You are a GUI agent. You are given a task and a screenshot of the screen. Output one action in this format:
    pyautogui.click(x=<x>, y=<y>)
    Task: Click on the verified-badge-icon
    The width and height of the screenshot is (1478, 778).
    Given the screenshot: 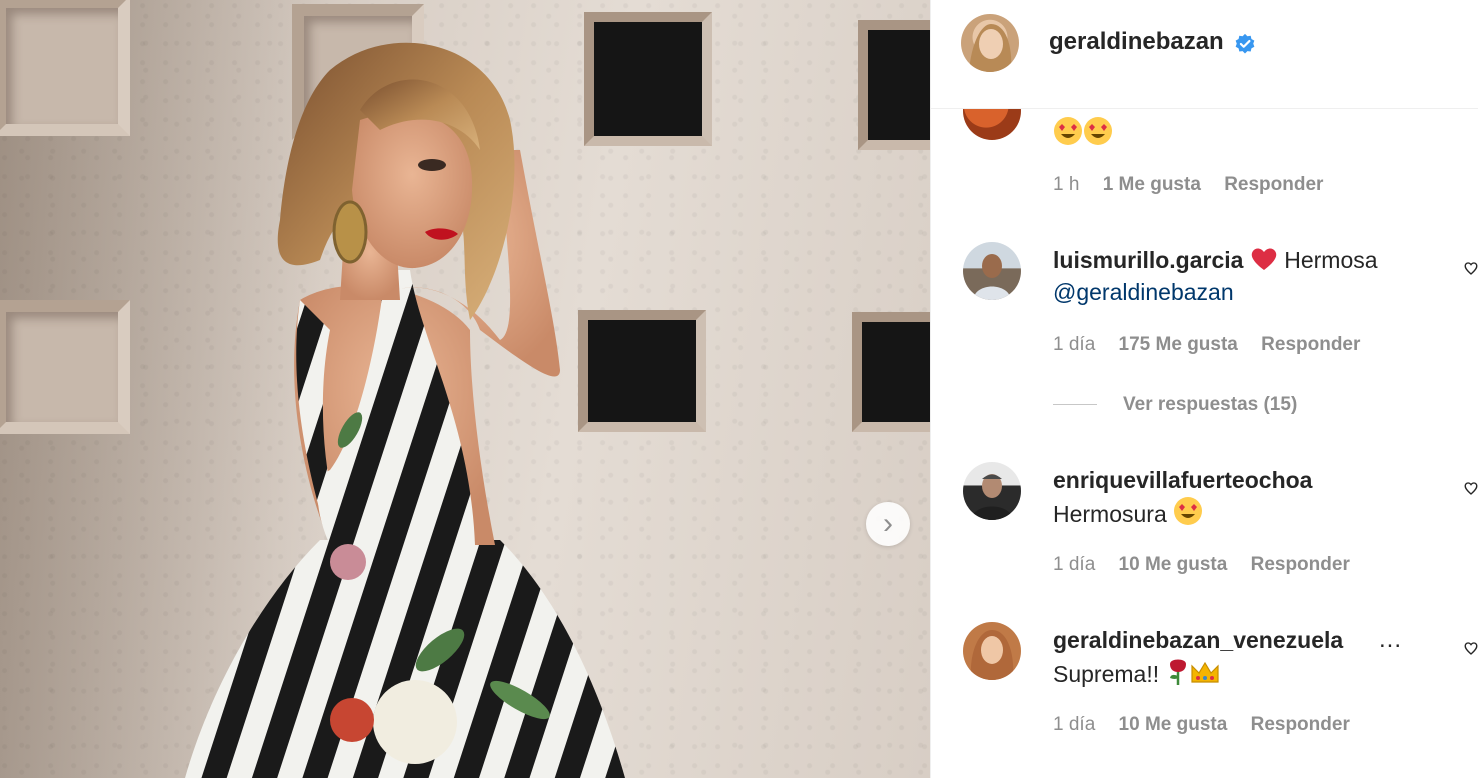 What is the action you would take?
    pyautogui.click(x=1245, y=43)
    